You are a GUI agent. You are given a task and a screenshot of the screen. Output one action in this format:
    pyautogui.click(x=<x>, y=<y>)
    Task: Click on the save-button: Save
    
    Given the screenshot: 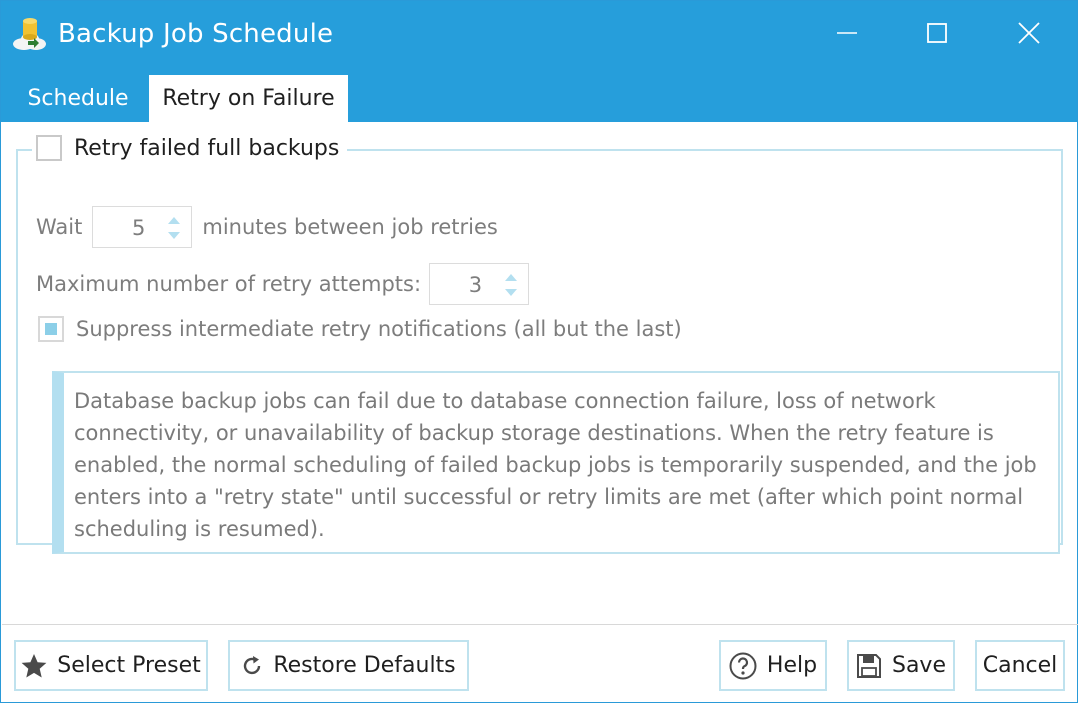 What is the action you would take?
    pyautogui.click(x=901, y=665)
    